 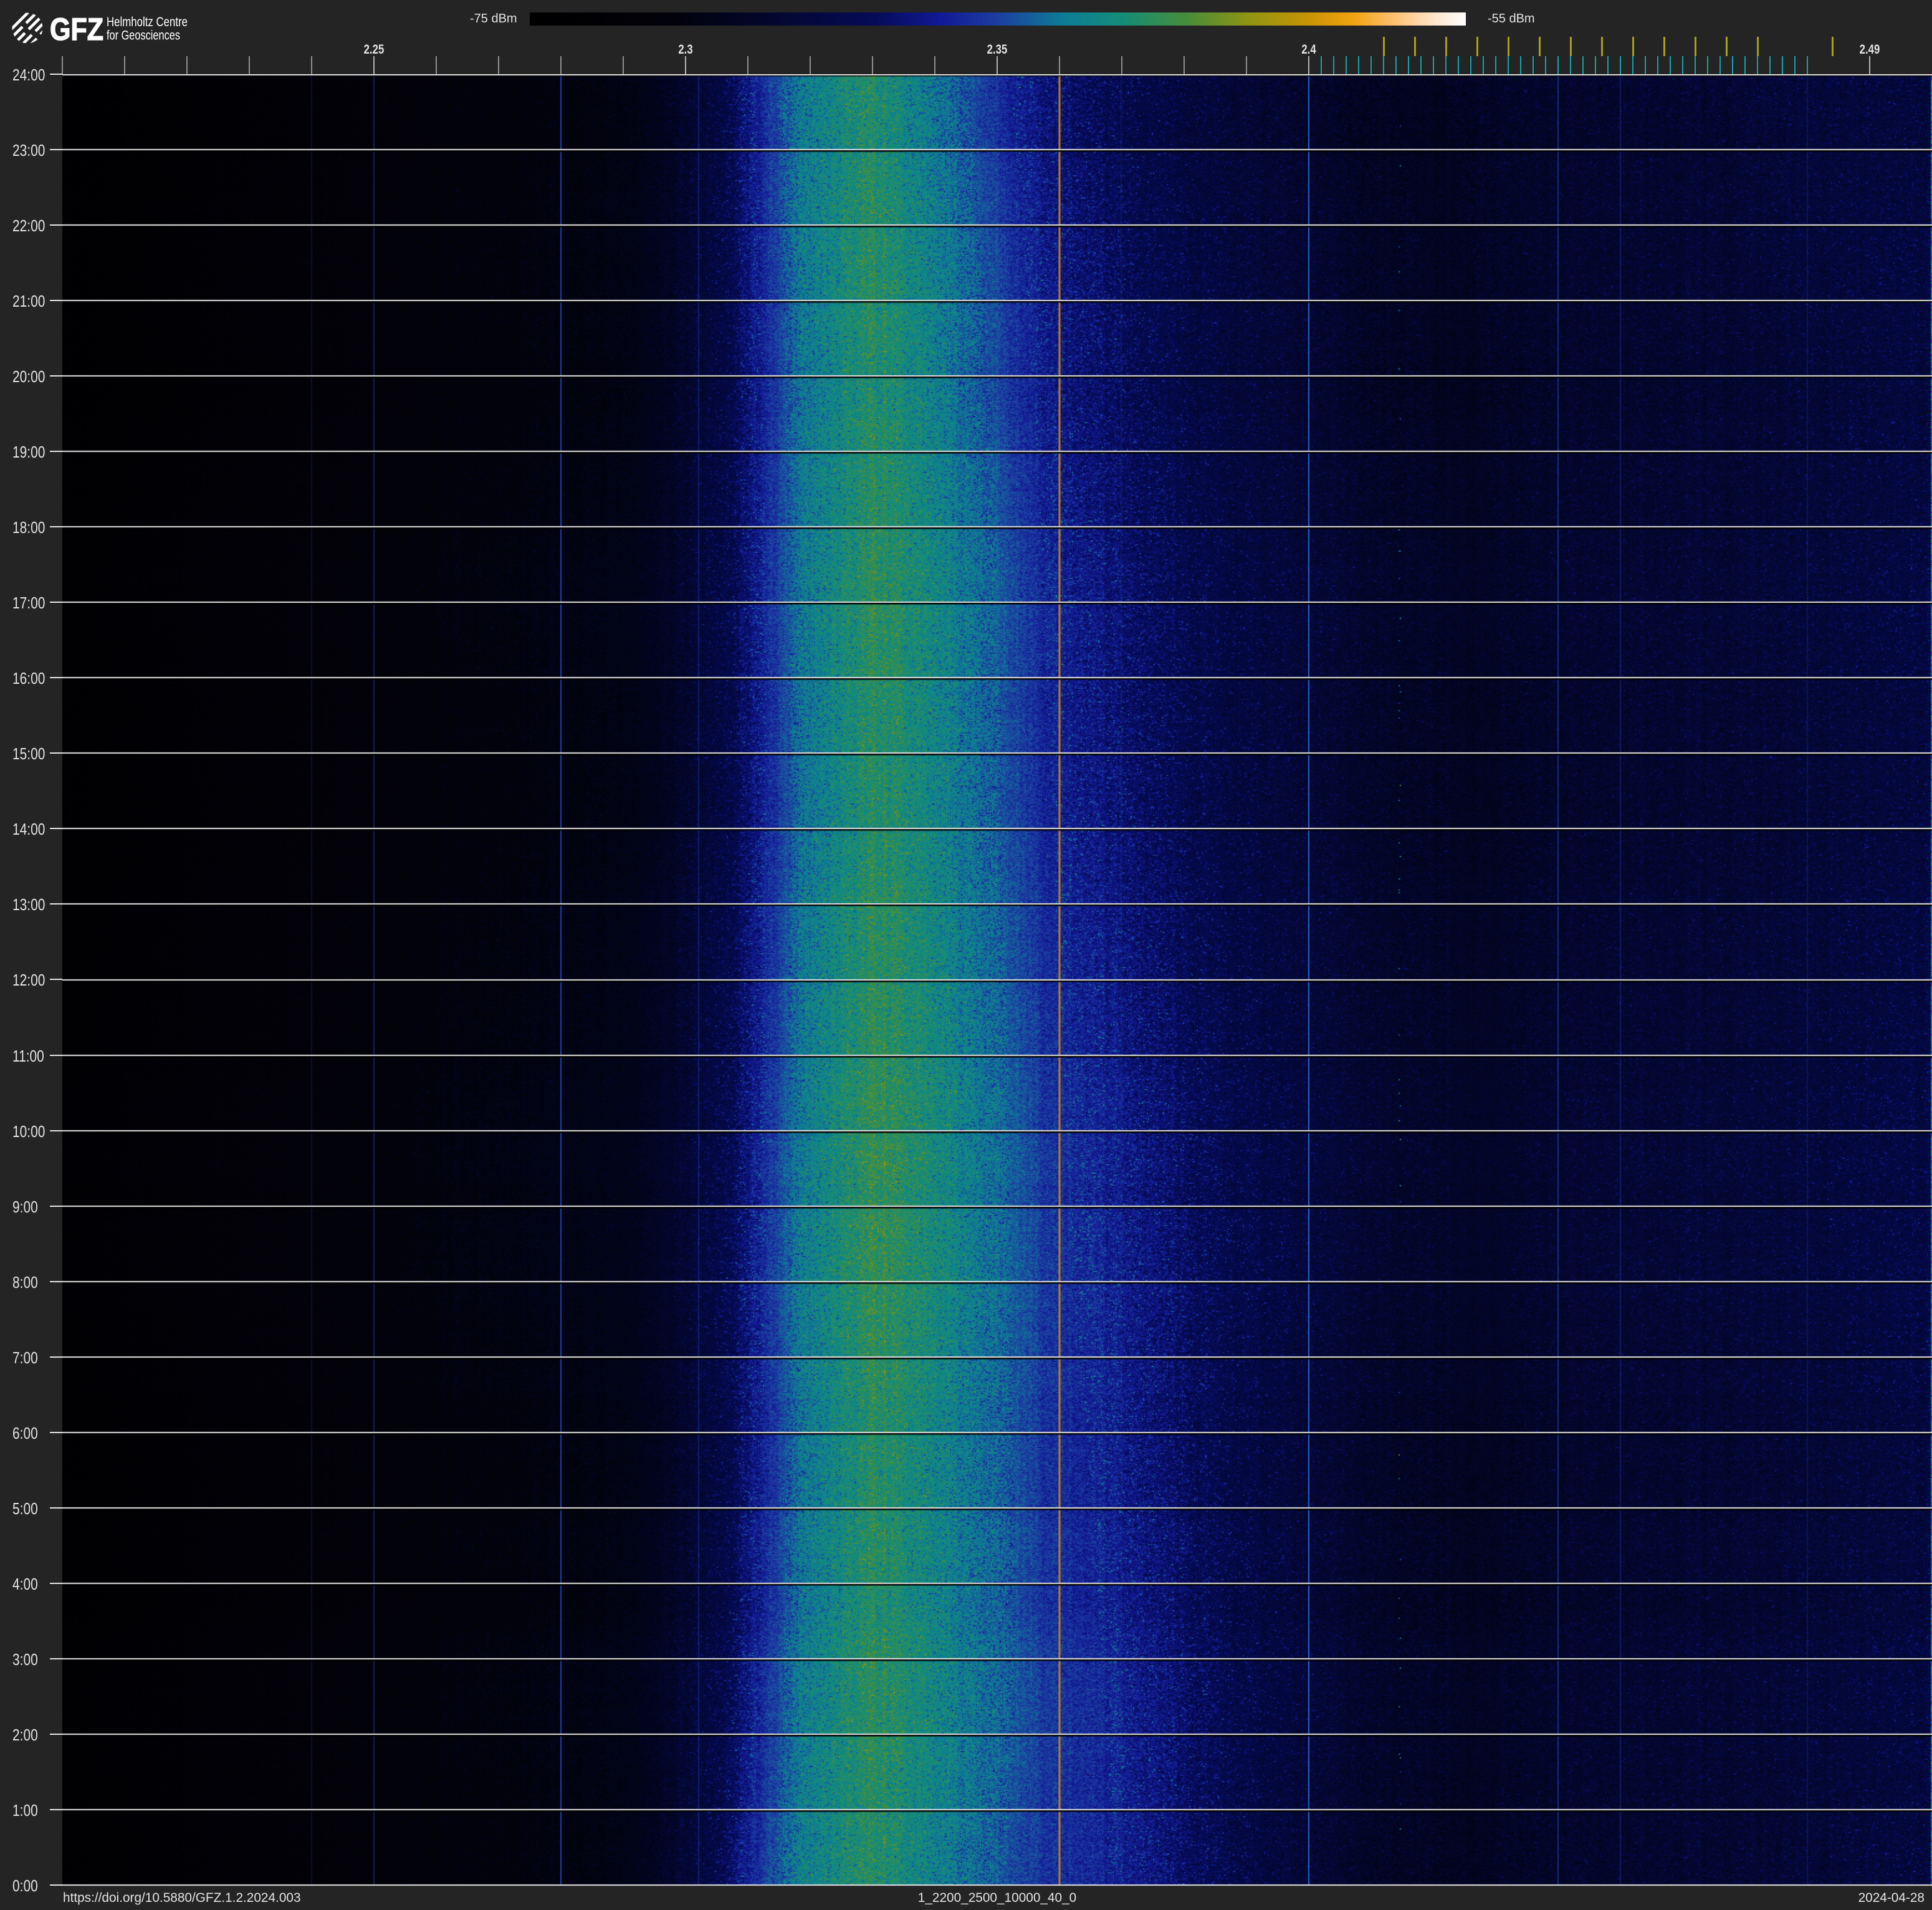 What do you see at coordinates (147, 22) in the screenshot?
I see `svg-text: Helmholtz Centre` at bounding box center [147, 22].